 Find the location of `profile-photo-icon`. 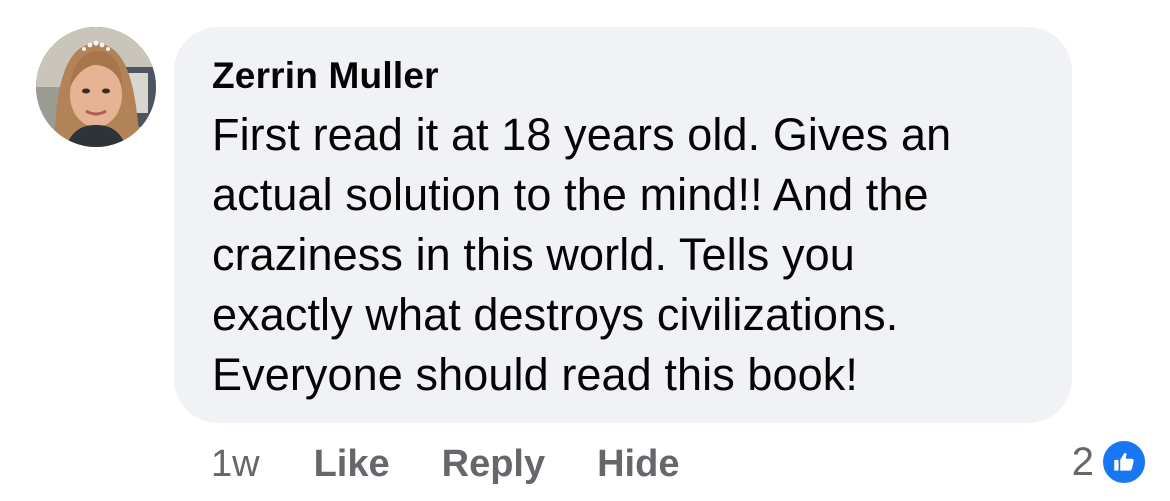

profile-photo-icon is located at coordinates (96, 87).